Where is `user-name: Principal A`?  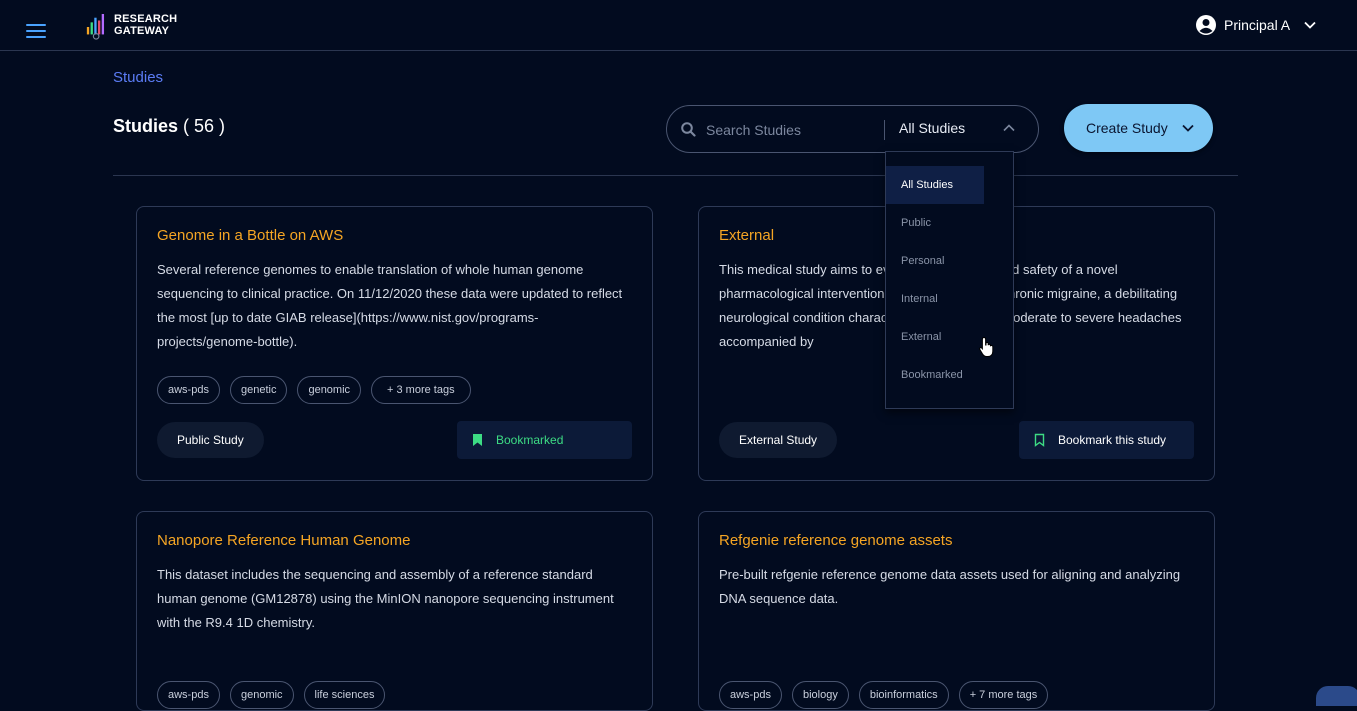
user-name: Principal A is located at coordinates (1257, 25).